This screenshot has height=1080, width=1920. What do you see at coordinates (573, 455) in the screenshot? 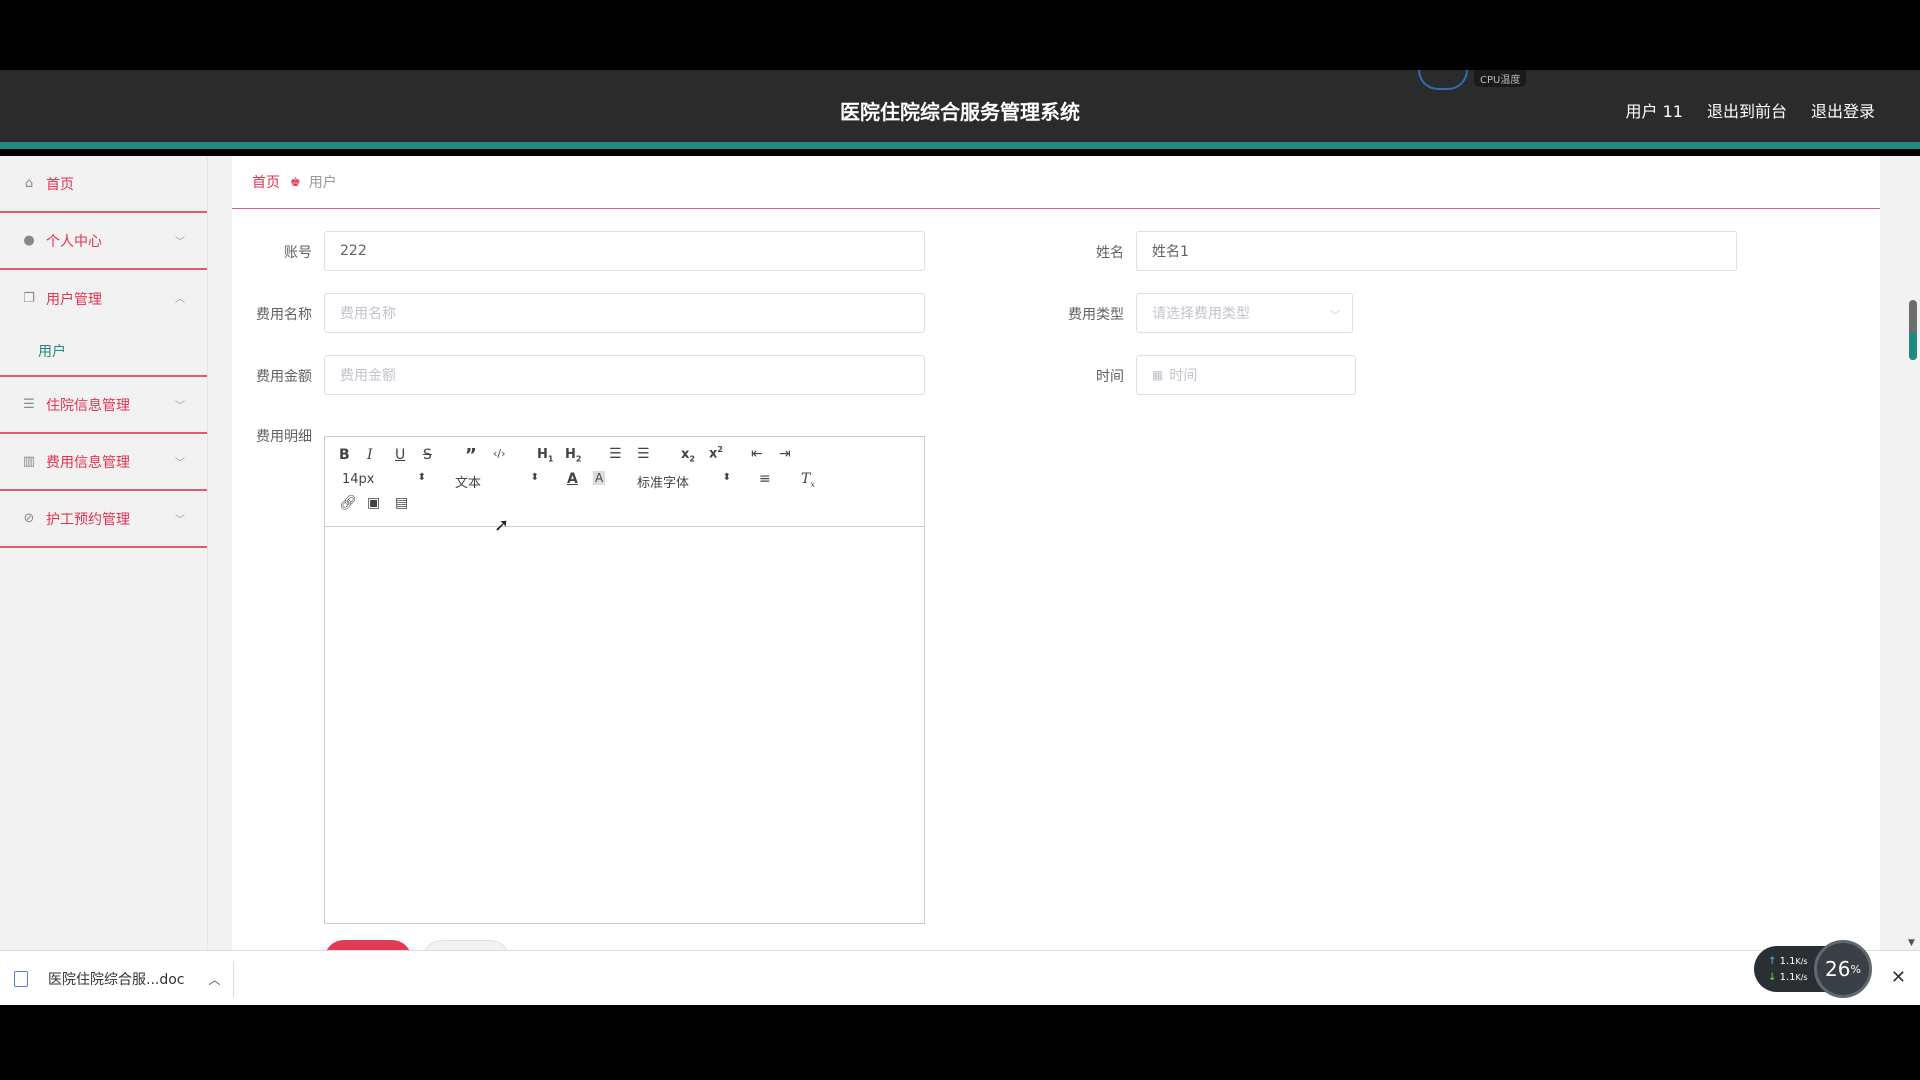
I see `heading-2-icon: H2` at bounding box center [573, 455].